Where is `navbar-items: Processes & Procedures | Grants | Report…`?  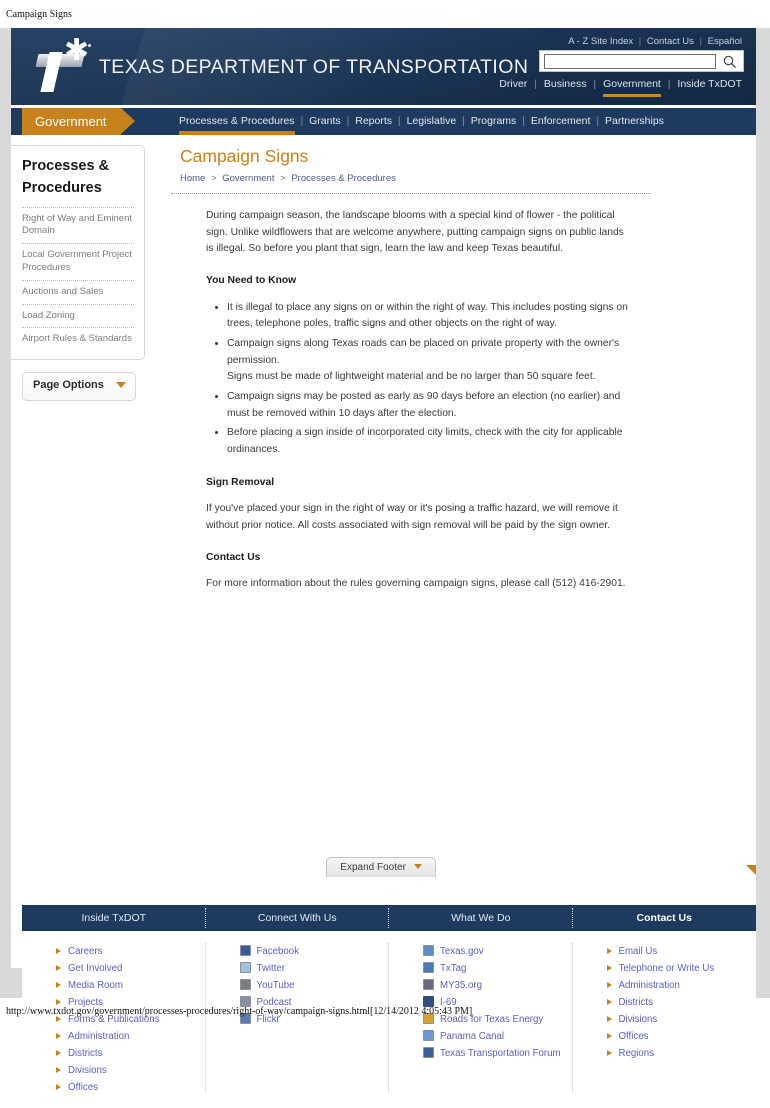
navbar-items: Processes & Procedures | Grants | Report… is located at coordinates (421, 121).